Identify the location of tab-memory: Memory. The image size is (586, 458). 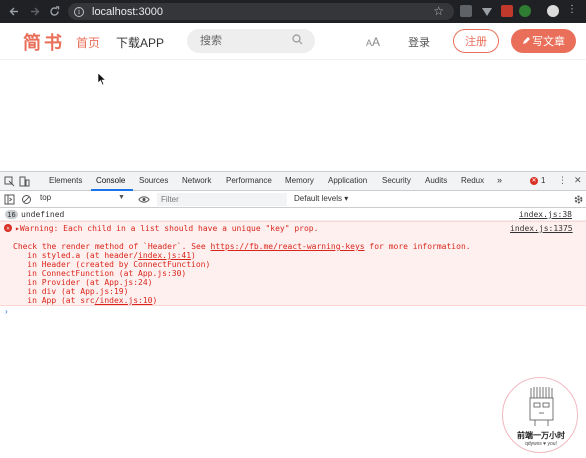
(299, 180).